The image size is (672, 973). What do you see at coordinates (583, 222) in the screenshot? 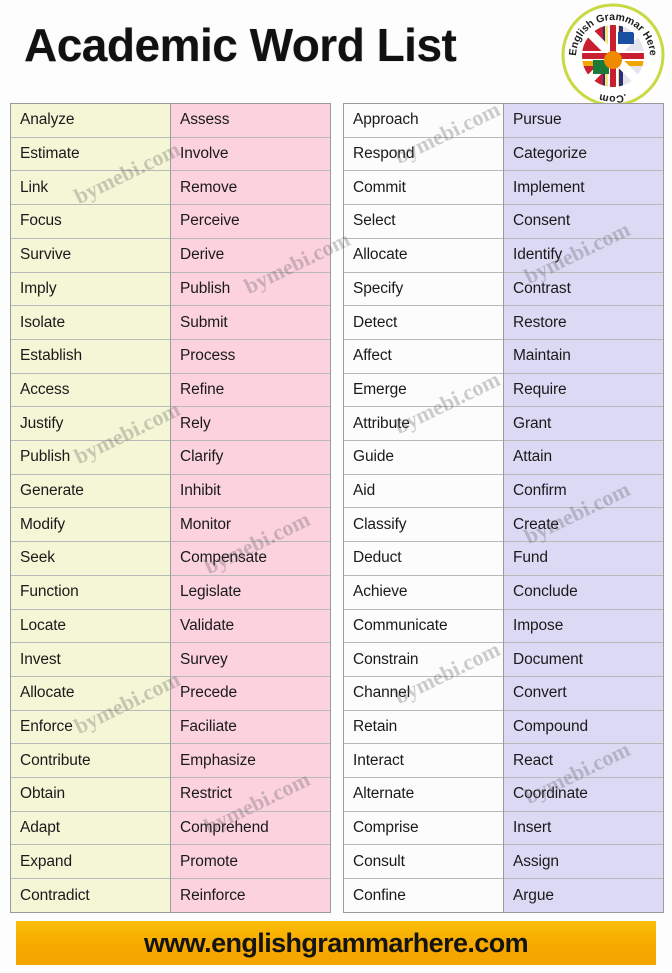
I see `word-cell: Consent` at bounding box center [583, 222].